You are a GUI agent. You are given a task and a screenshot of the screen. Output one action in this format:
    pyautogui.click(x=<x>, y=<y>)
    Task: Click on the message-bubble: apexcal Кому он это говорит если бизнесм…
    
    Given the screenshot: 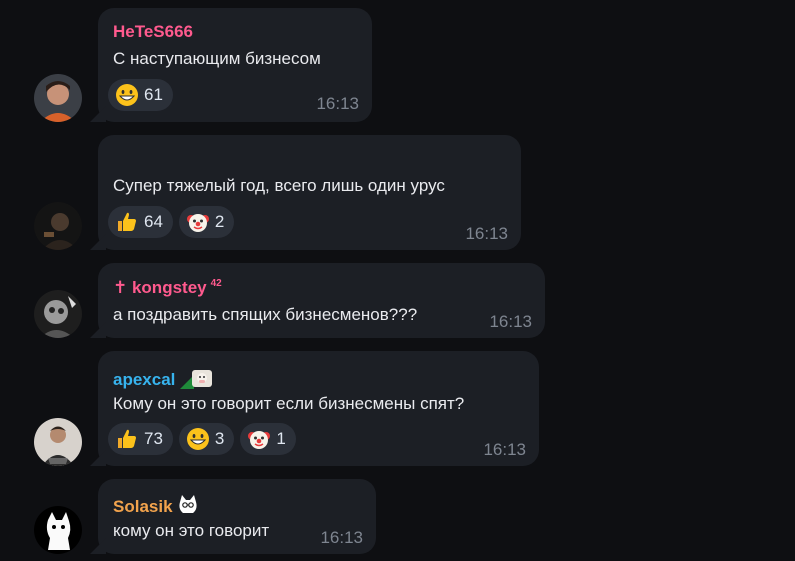 What is the action you would take?
    pyautogui.click(x=318, y=408)
    